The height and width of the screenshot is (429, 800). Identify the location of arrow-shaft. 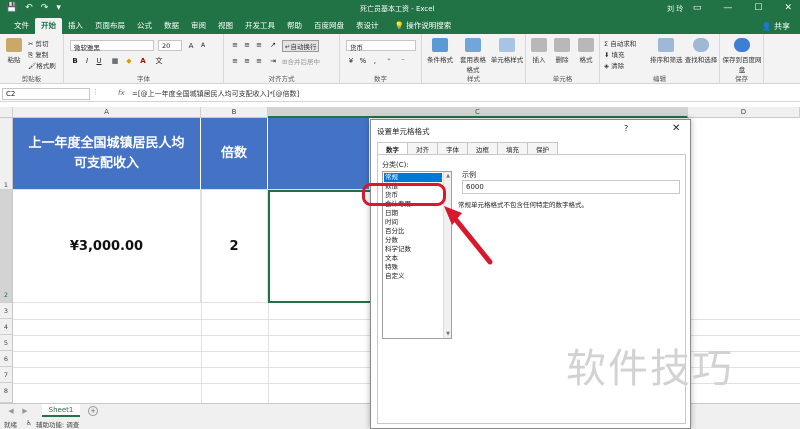
(471, 238).